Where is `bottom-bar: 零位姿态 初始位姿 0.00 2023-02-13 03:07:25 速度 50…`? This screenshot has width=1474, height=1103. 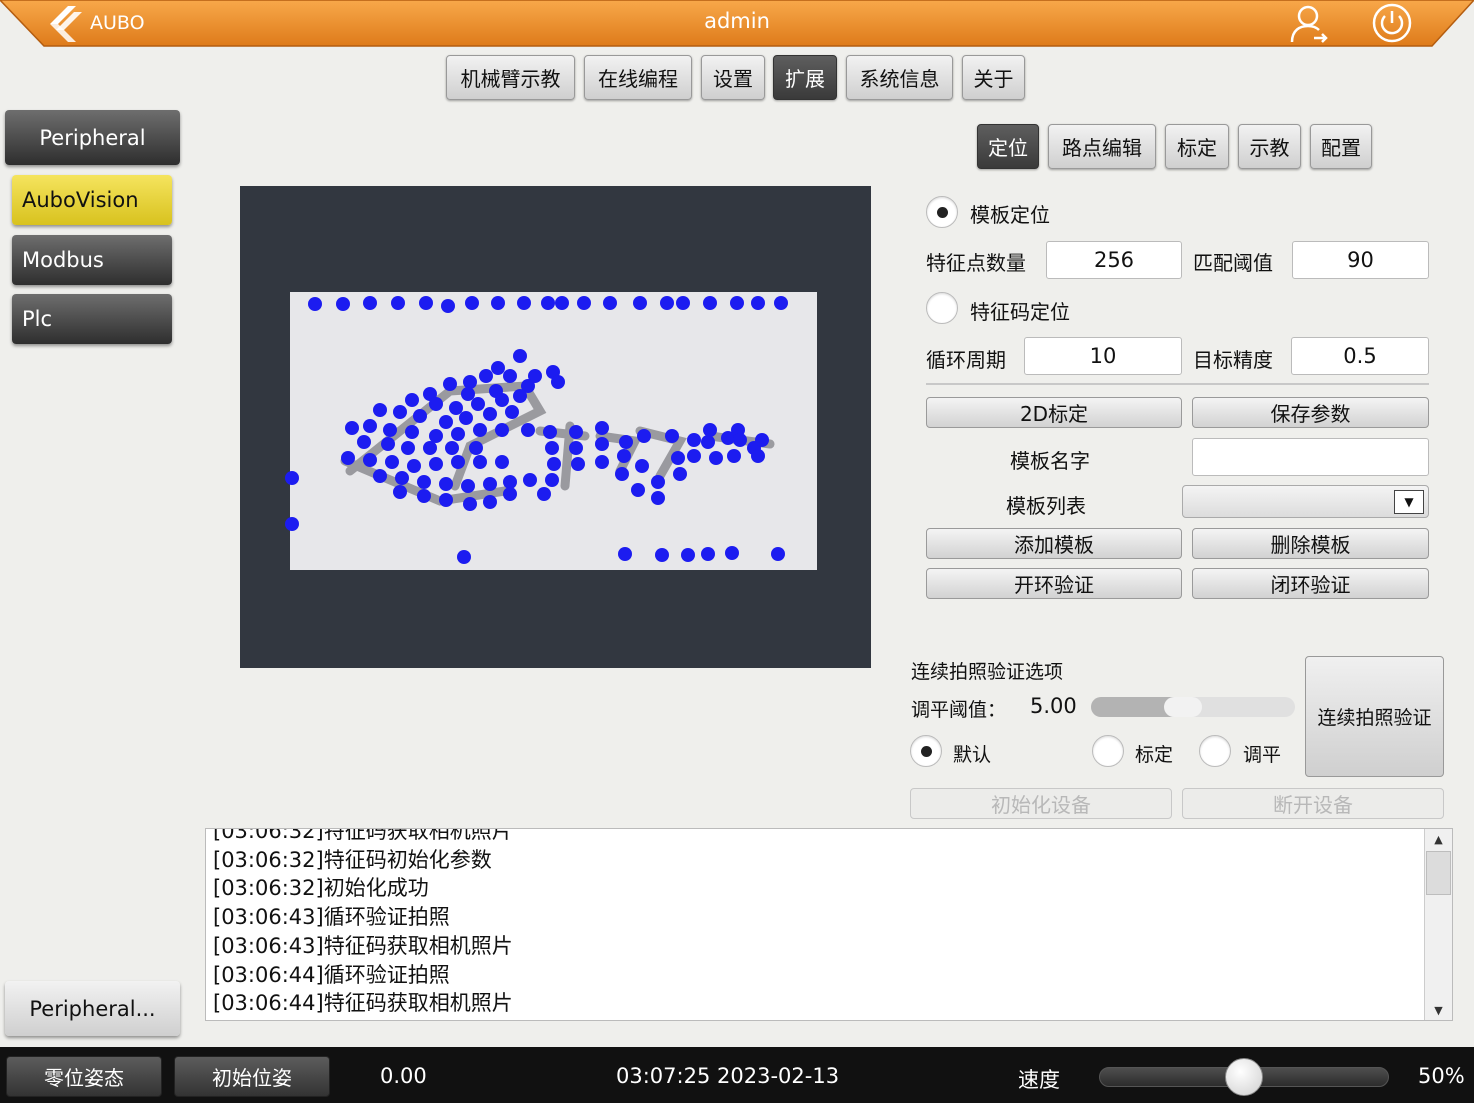
bottom-bar: 零位姿态 初始位姿 0.00 2023-02-13 03:07:25 速度 50… is located at coordinates (737, 1075).